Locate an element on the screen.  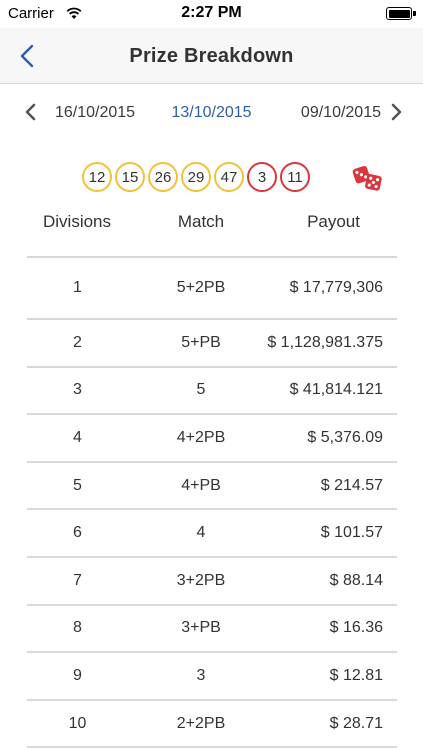
payout-cell: $ 1,128,981.375 is located at coordinates (325, 342).